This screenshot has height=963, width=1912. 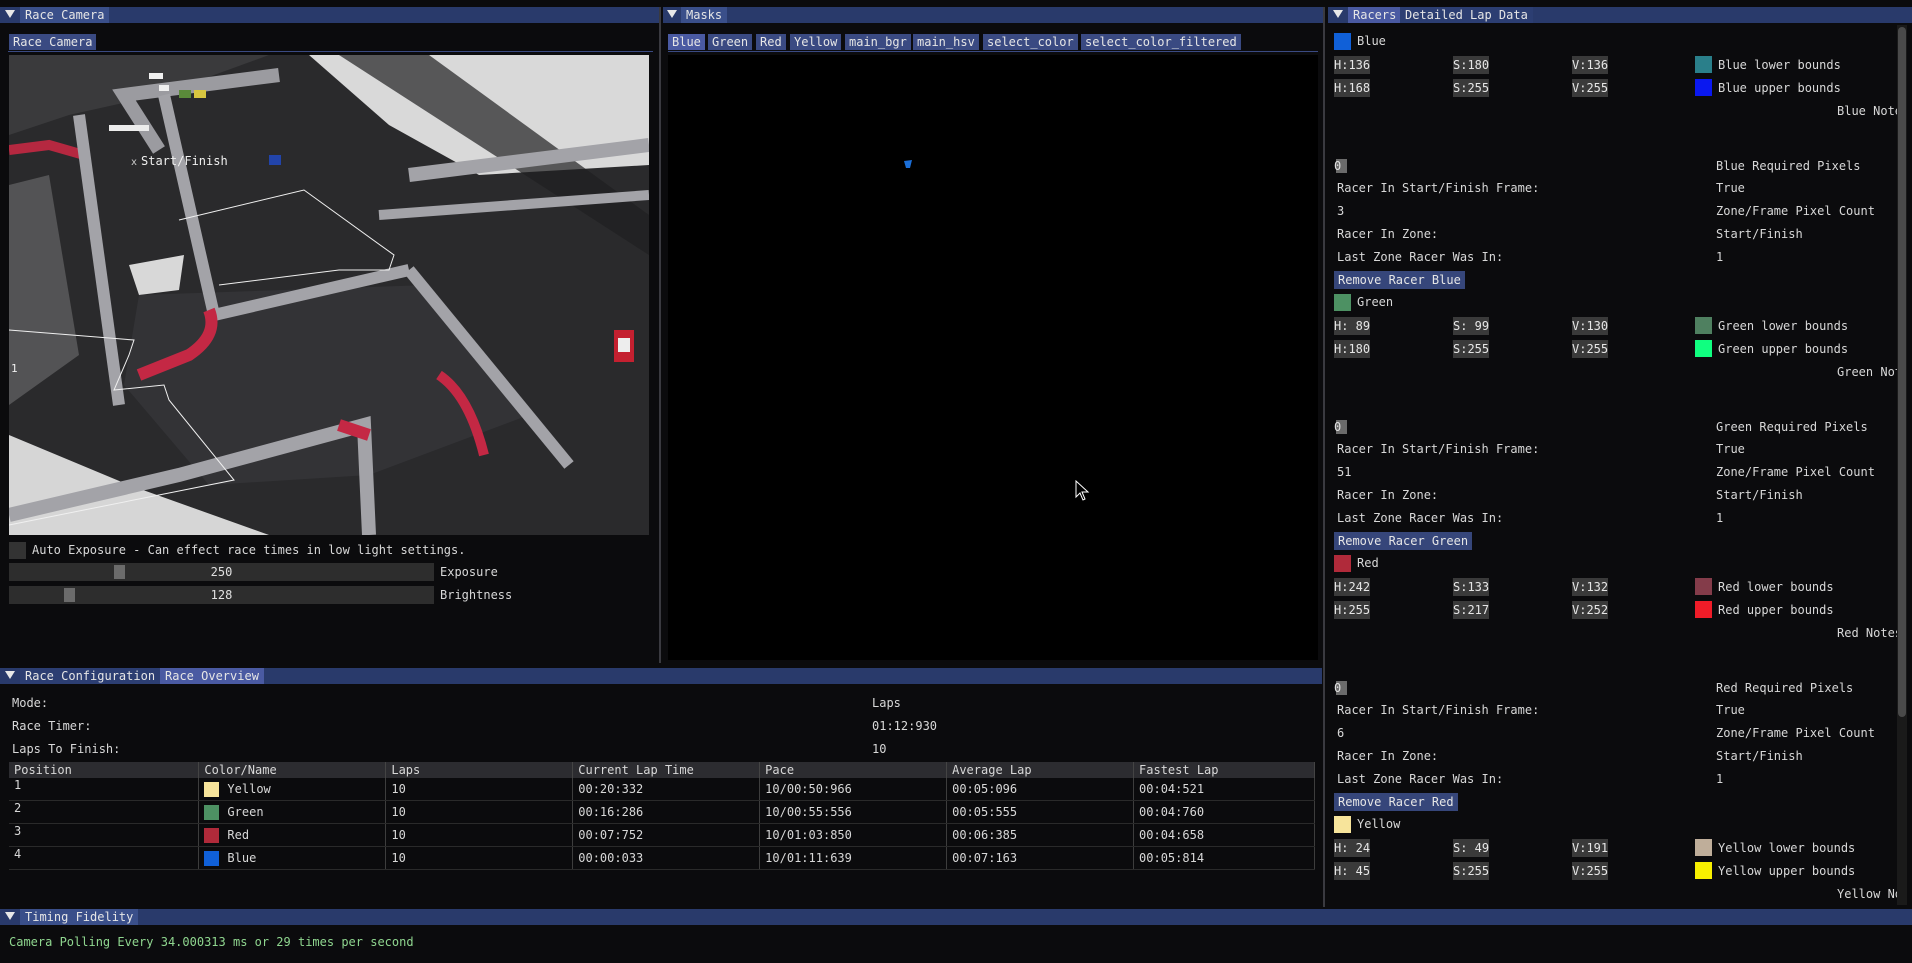 I want to click on row-fastest-lap: 00:04:521, so click(x=1224, y=789).